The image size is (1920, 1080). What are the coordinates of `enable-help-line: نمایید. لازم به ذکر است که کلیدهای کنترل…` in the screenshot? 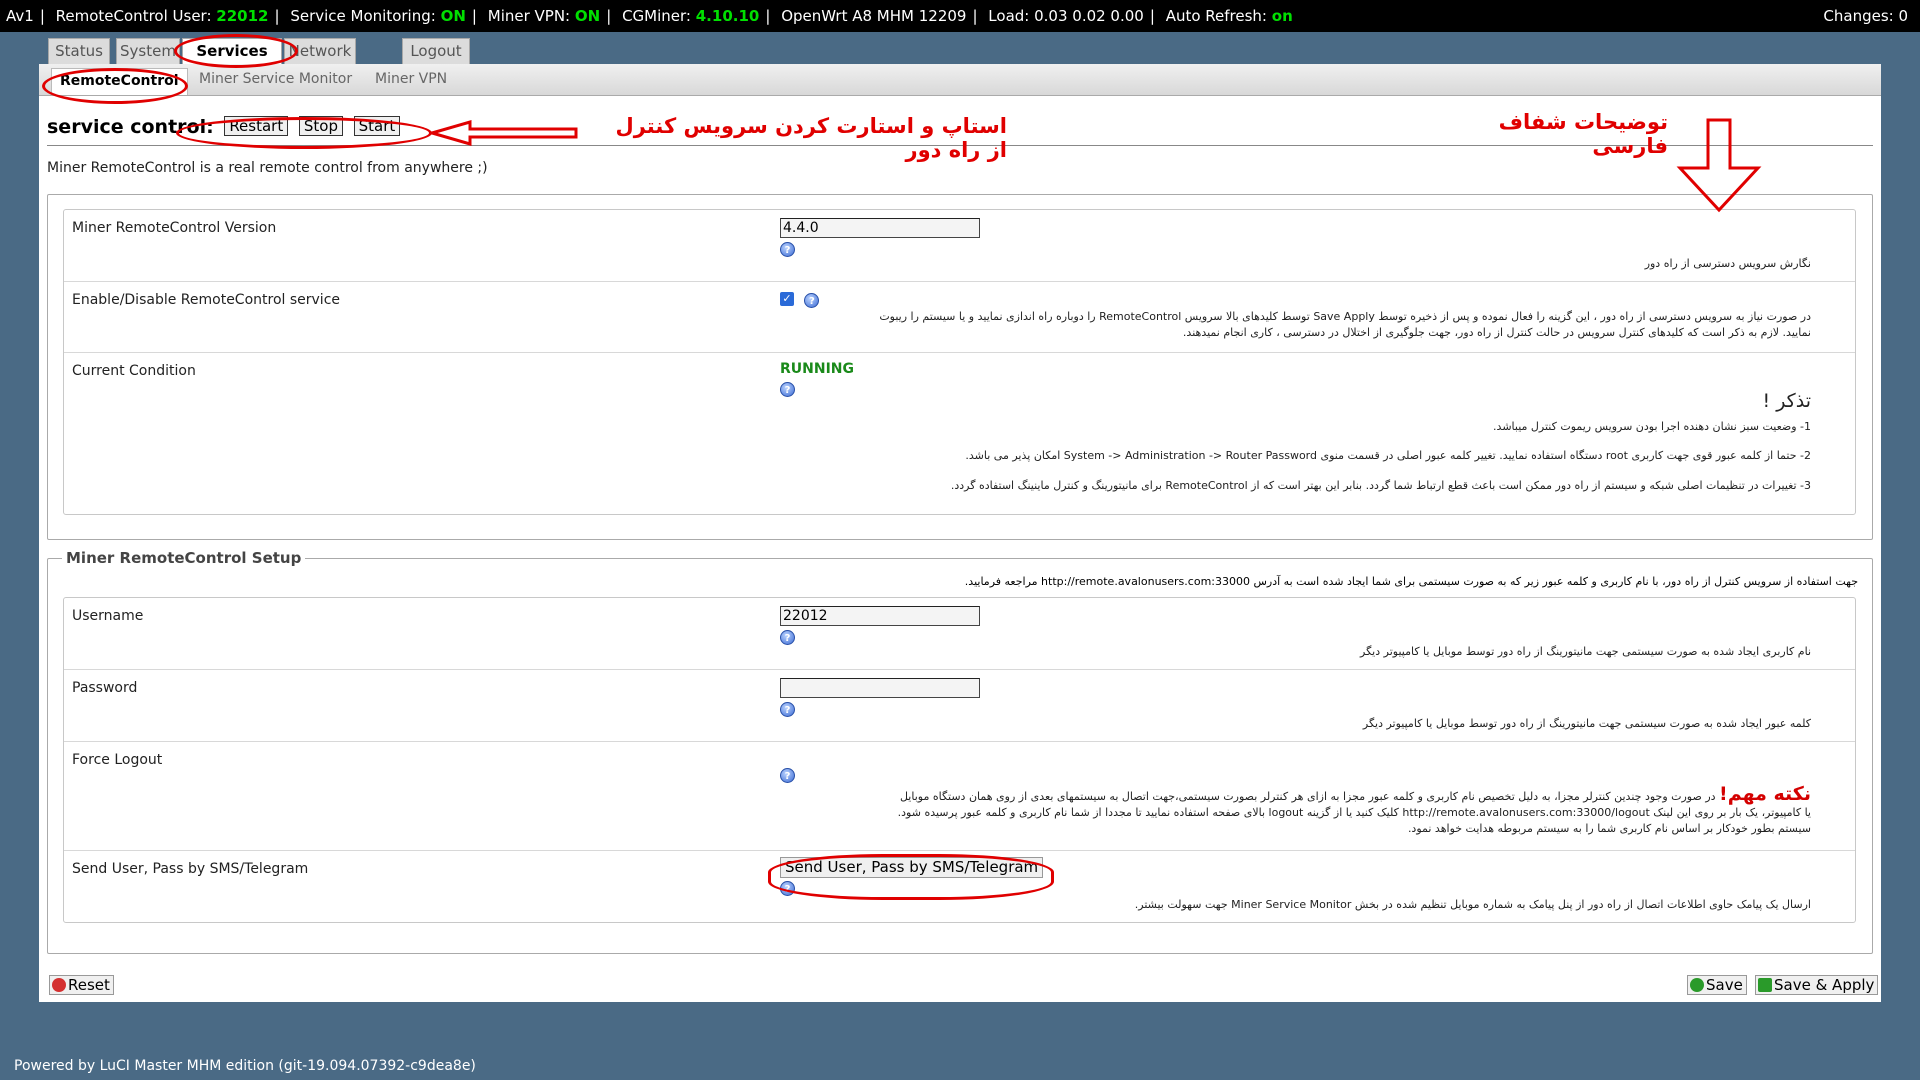 It's located at (1496, 332).